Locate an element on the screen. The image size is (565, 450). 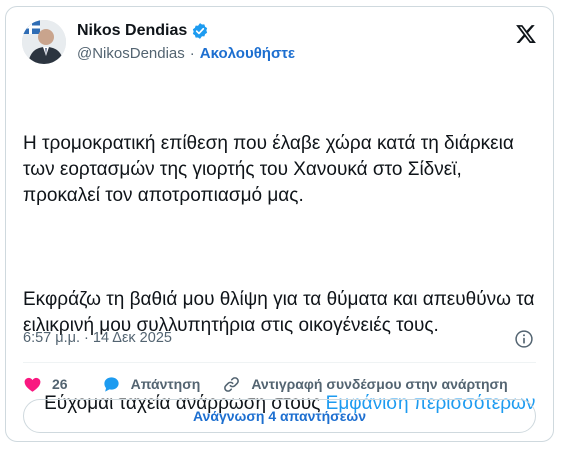
author-name: Nikos Dendias is located at coordinates (132, 31).